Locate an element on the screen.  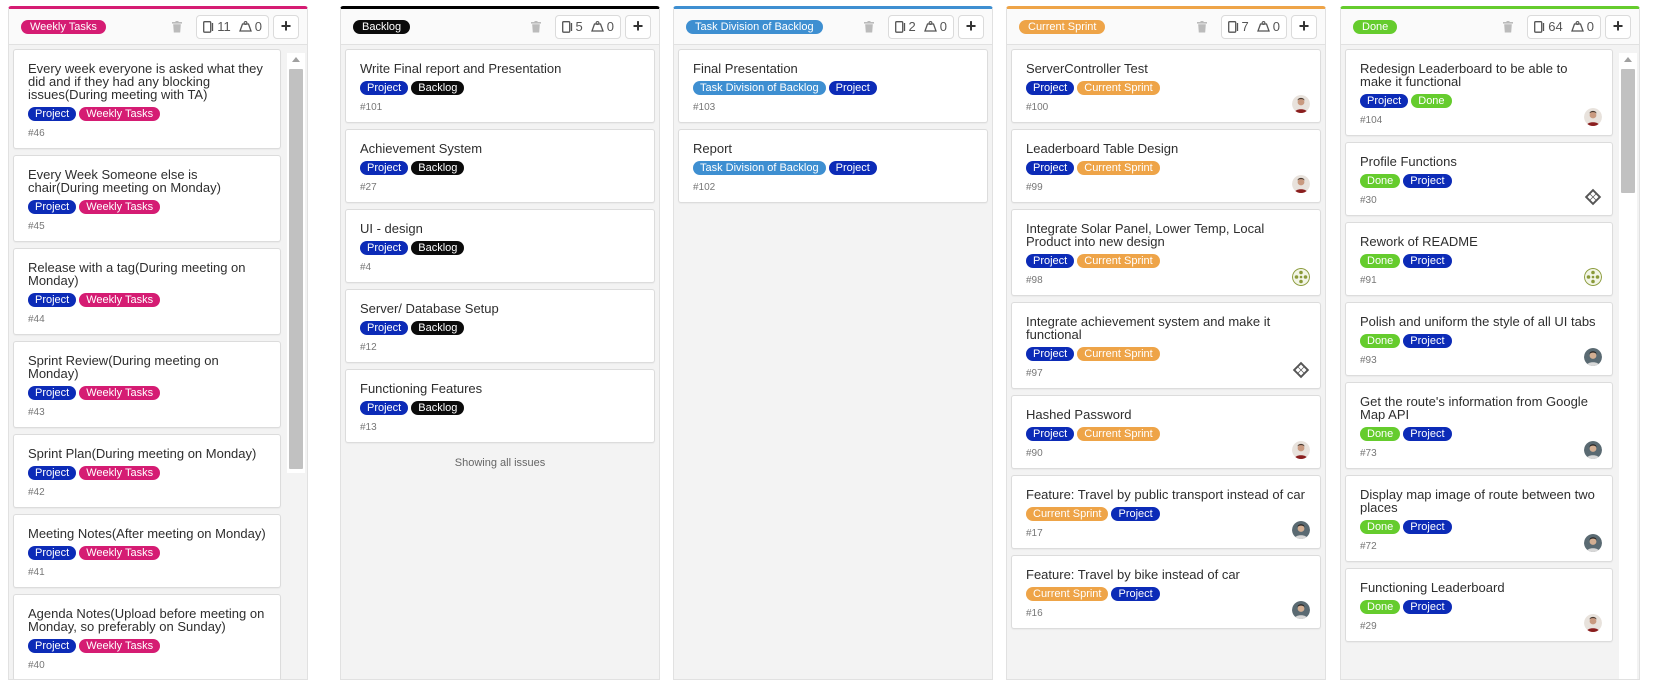
list-label: Current Sprint is located at coordinates (1062, 26).